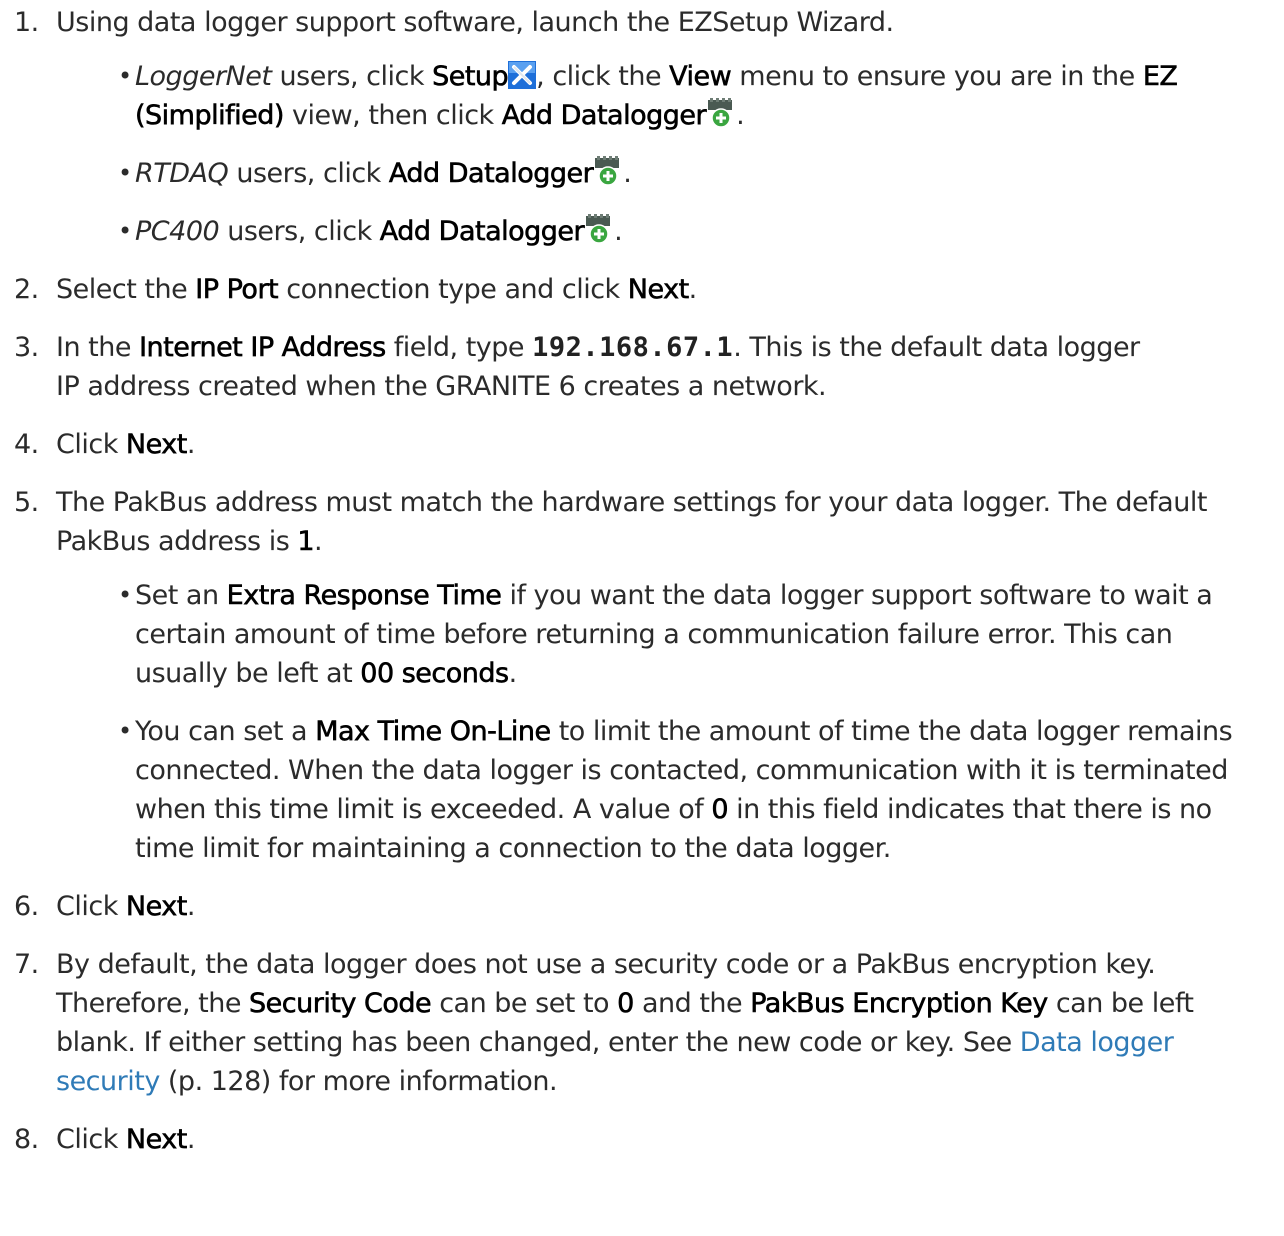  Describe the element at coordinates (936, 347) in the screenshot. I see `text: . This is the default data logger` at that location.